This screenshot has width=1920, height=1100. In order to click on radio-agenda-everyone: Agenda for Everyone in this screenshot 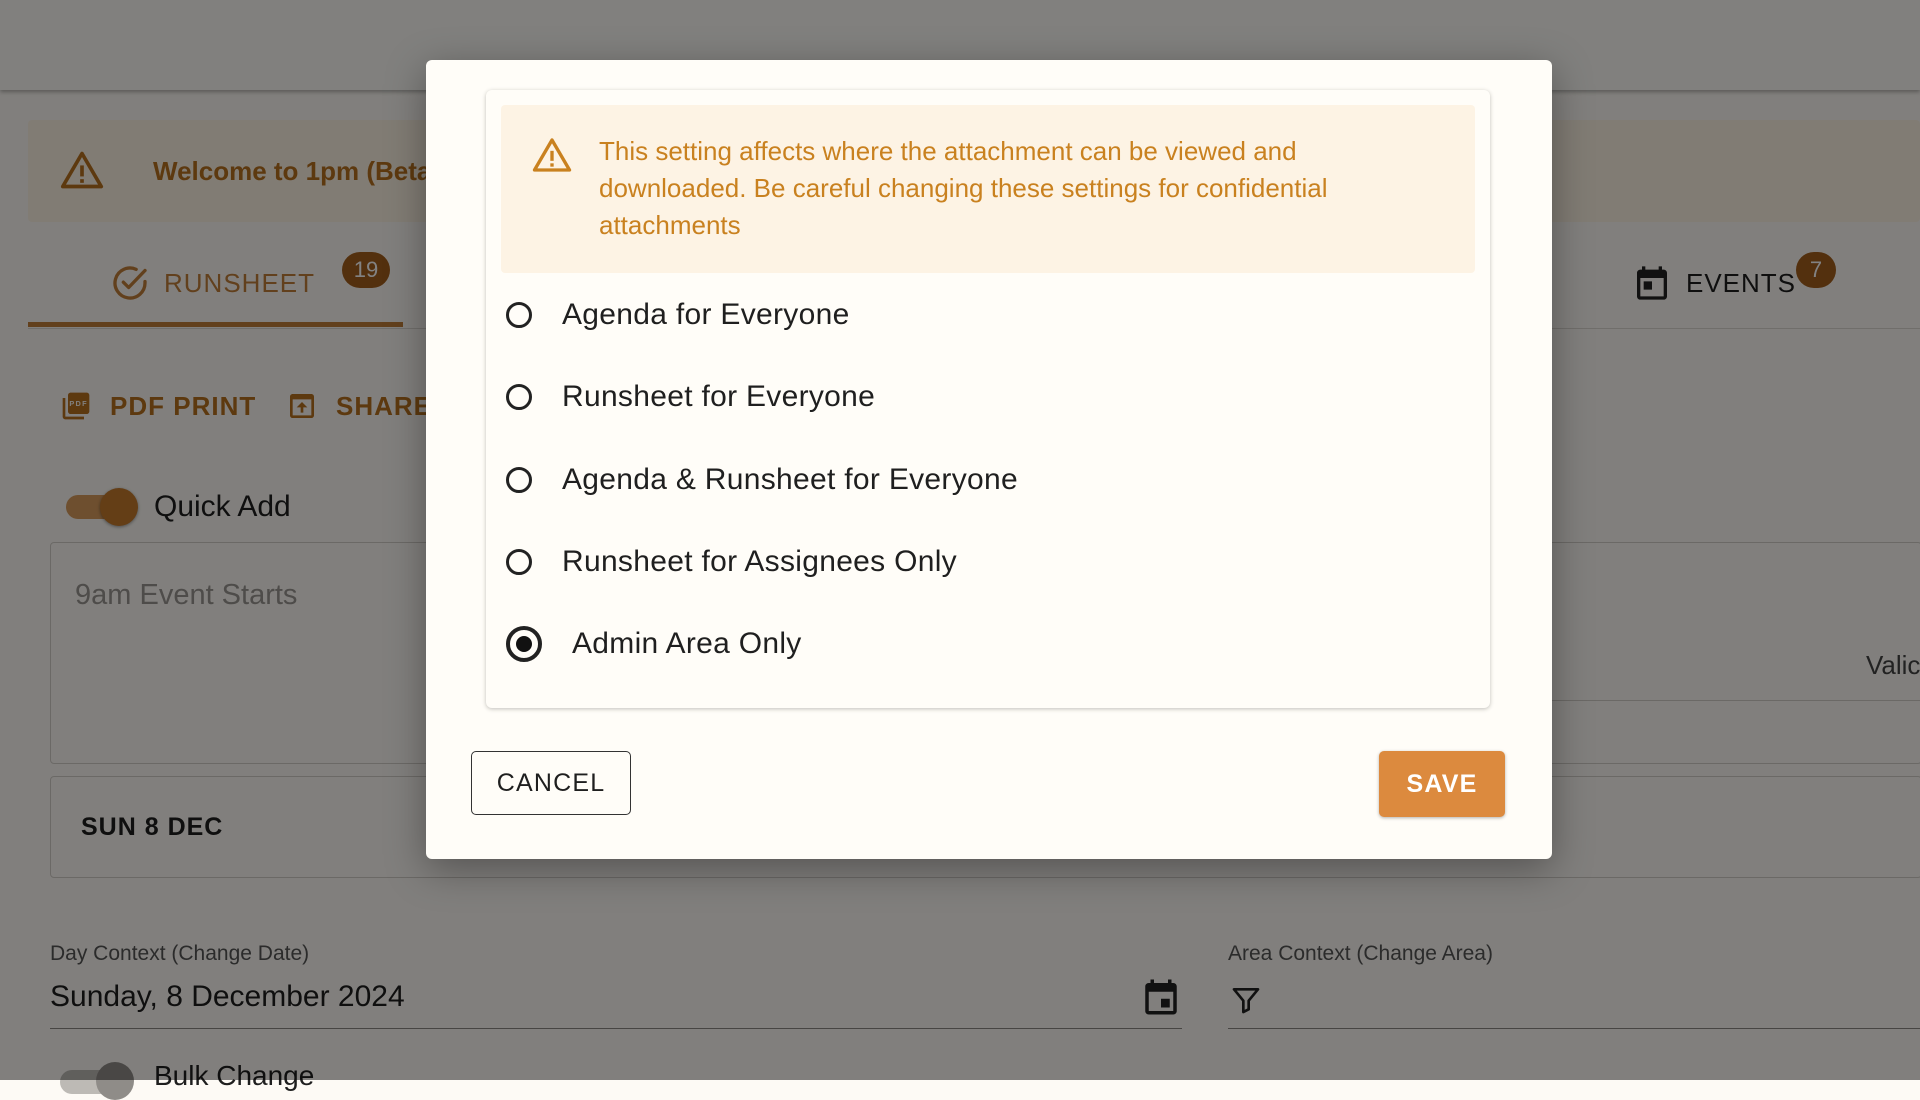, I will do `click(678, 315)`.